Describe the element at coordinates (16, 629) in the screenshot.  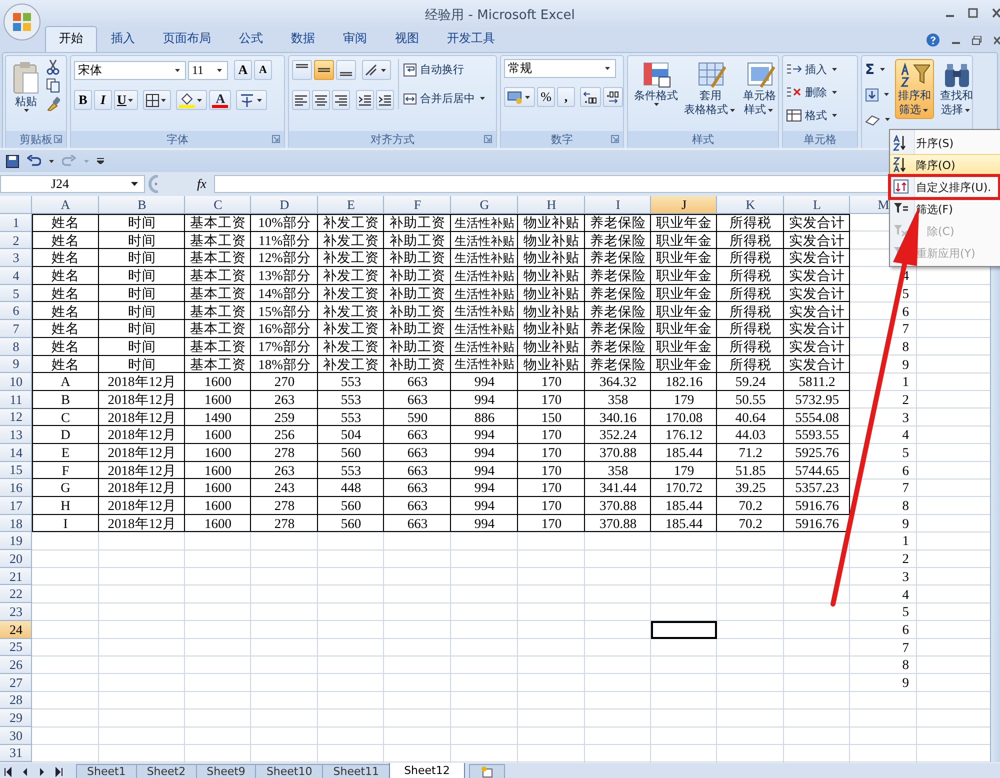
I see `row-header: 24` at that location.